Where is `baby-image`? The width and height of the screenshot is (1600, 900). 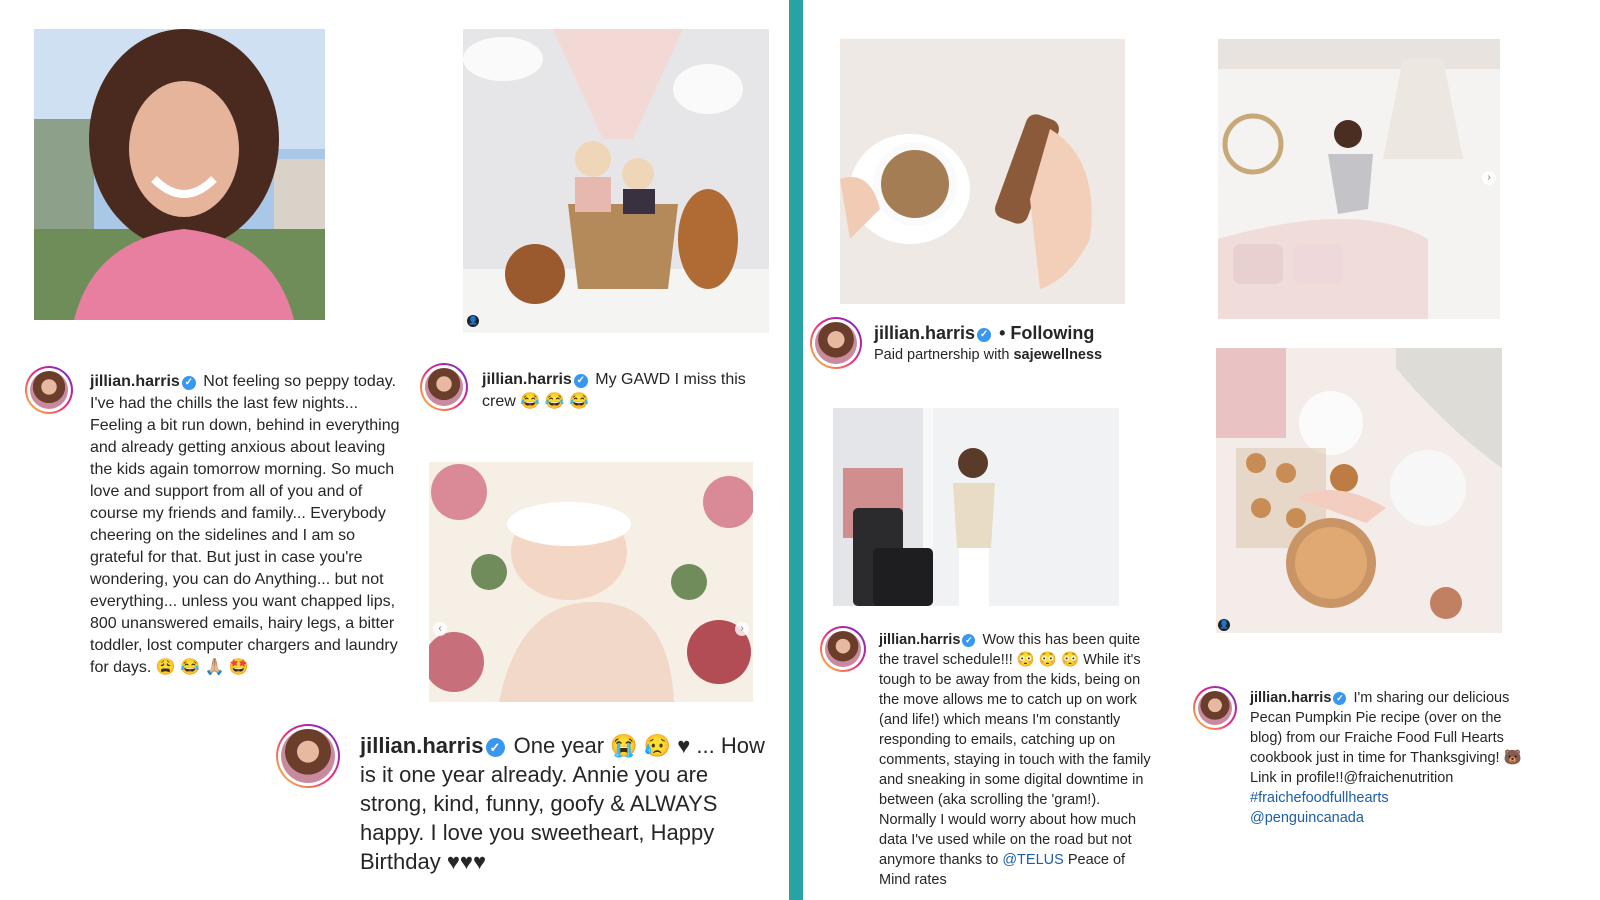
baby-image is located at coordinates (591, 582).